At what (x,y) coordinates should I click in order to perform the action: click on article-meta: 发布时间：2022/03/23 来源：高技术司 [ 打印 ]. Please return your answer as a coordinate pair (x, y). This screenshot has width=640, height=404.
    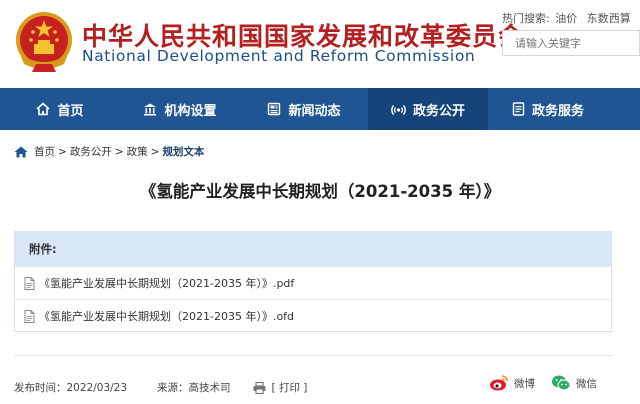
    Looking at the image, I should click on (160, 387).